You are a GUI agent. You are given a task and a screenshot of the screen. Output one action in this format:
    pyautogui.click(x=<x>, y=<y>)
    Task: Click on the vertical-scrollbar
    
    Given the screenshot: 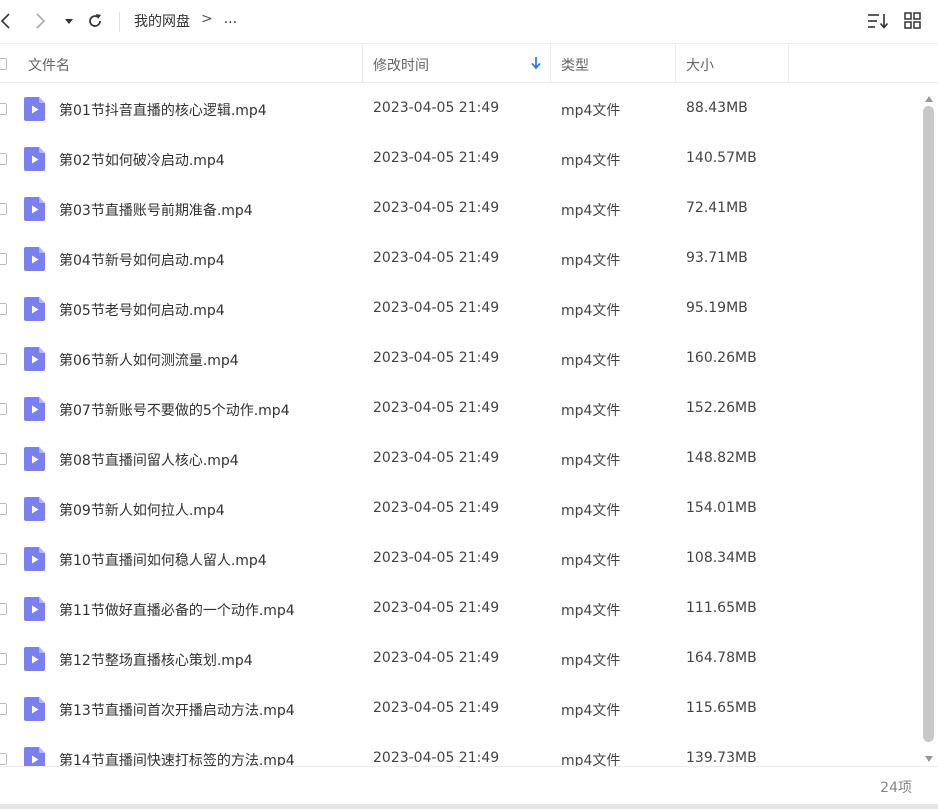 What is the action you would take?
    pyautogui.click(x=929, y=425)
    